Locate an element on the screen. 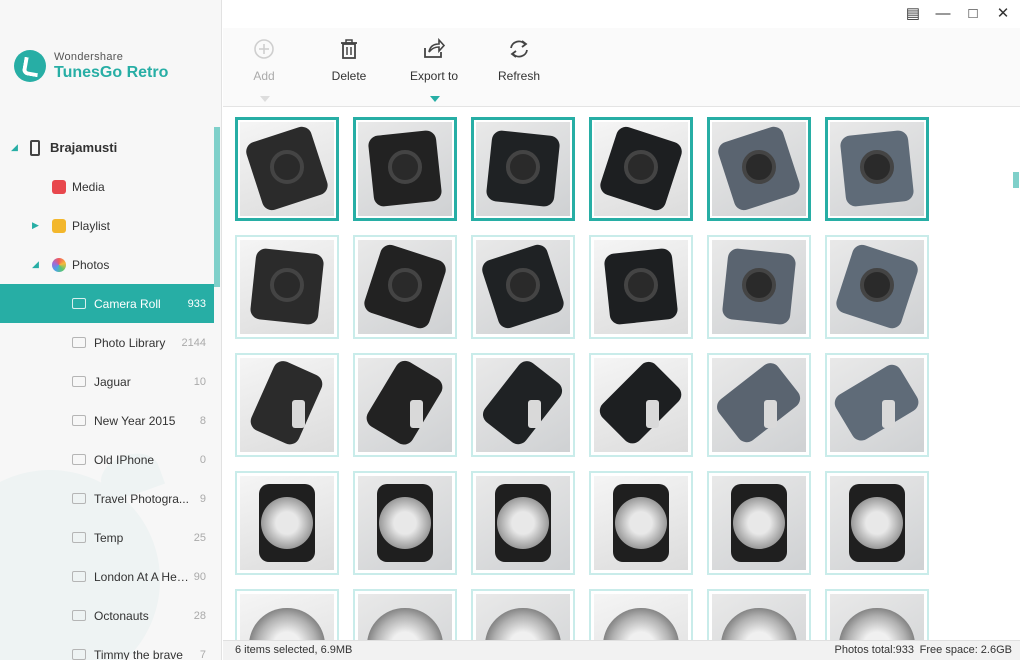 The height and width of the screenshot is (660, 1020). album-item: Jaguar 10 is located at coordinates (107, 381).